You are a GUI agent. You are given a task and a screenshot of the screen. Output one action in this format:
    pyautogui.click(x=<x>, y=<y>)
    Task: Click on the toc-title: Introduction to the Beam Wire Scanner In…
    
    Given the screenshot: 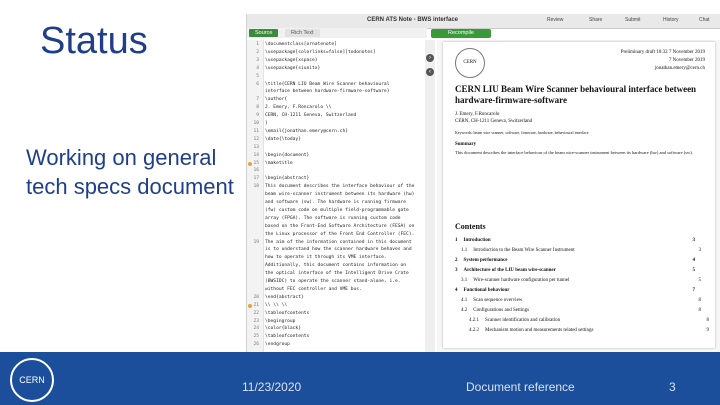 What is the action you would take?
    pyautogui.click(x=524, y=250)
    